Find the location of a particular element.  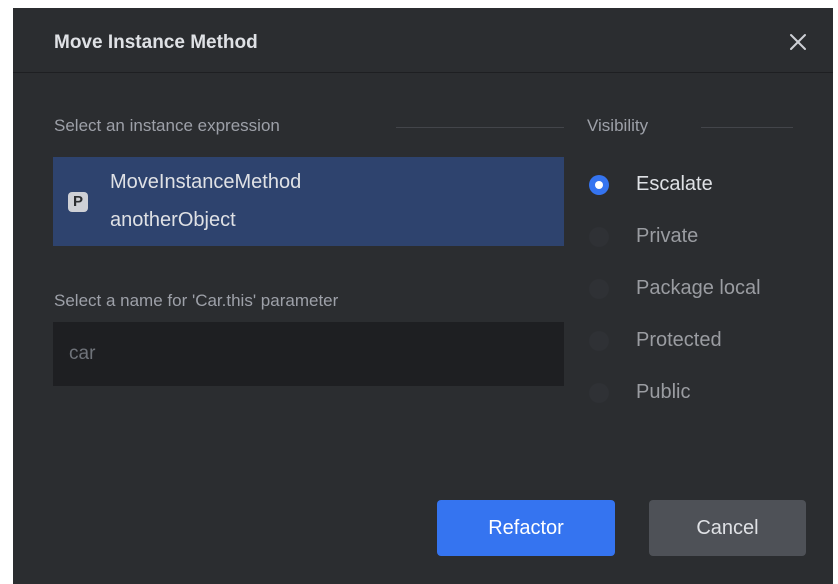

visibility-option-protected: Protected is located at coordinates (704, 342).